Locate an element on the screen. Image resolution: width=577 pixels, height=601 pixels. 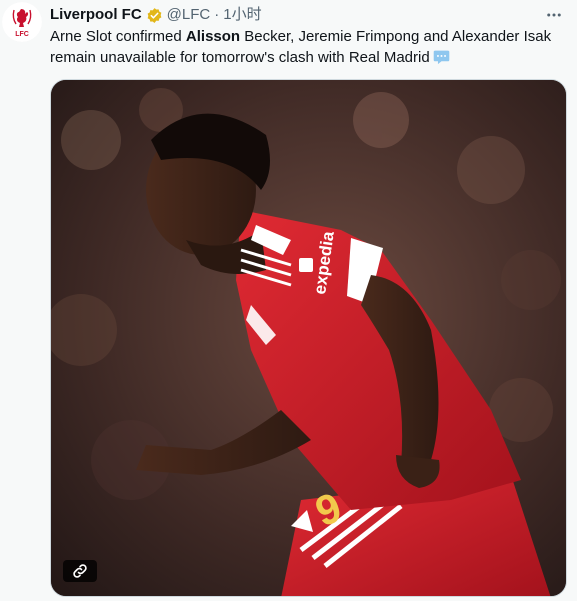
avatar: LFC is located at coordinates (22, 22).